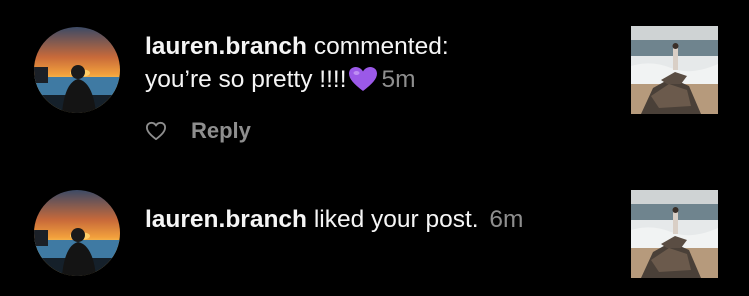 The height and width of the screenshot is (296, 749). I want to click on notification-text: lauren.branch liked your post. 6m, so click(365, 219).